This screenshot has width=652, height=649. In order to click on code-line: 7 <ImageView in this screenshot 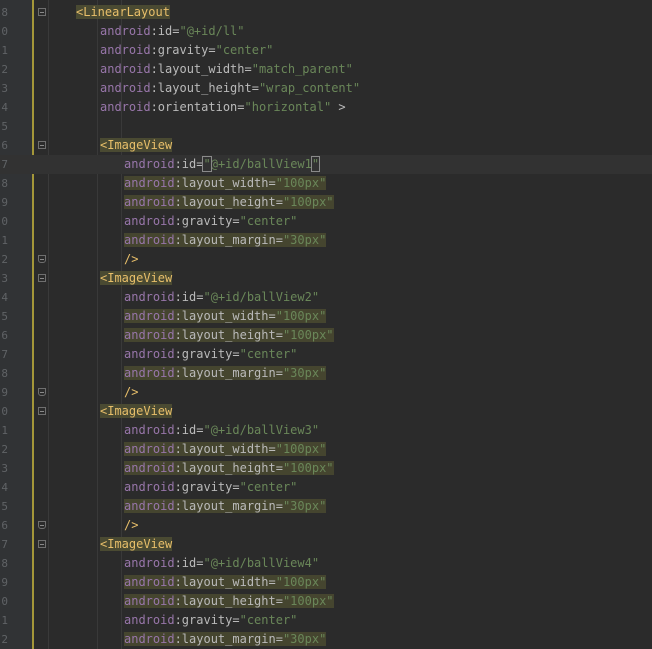, I will do `click(326, 544)`.